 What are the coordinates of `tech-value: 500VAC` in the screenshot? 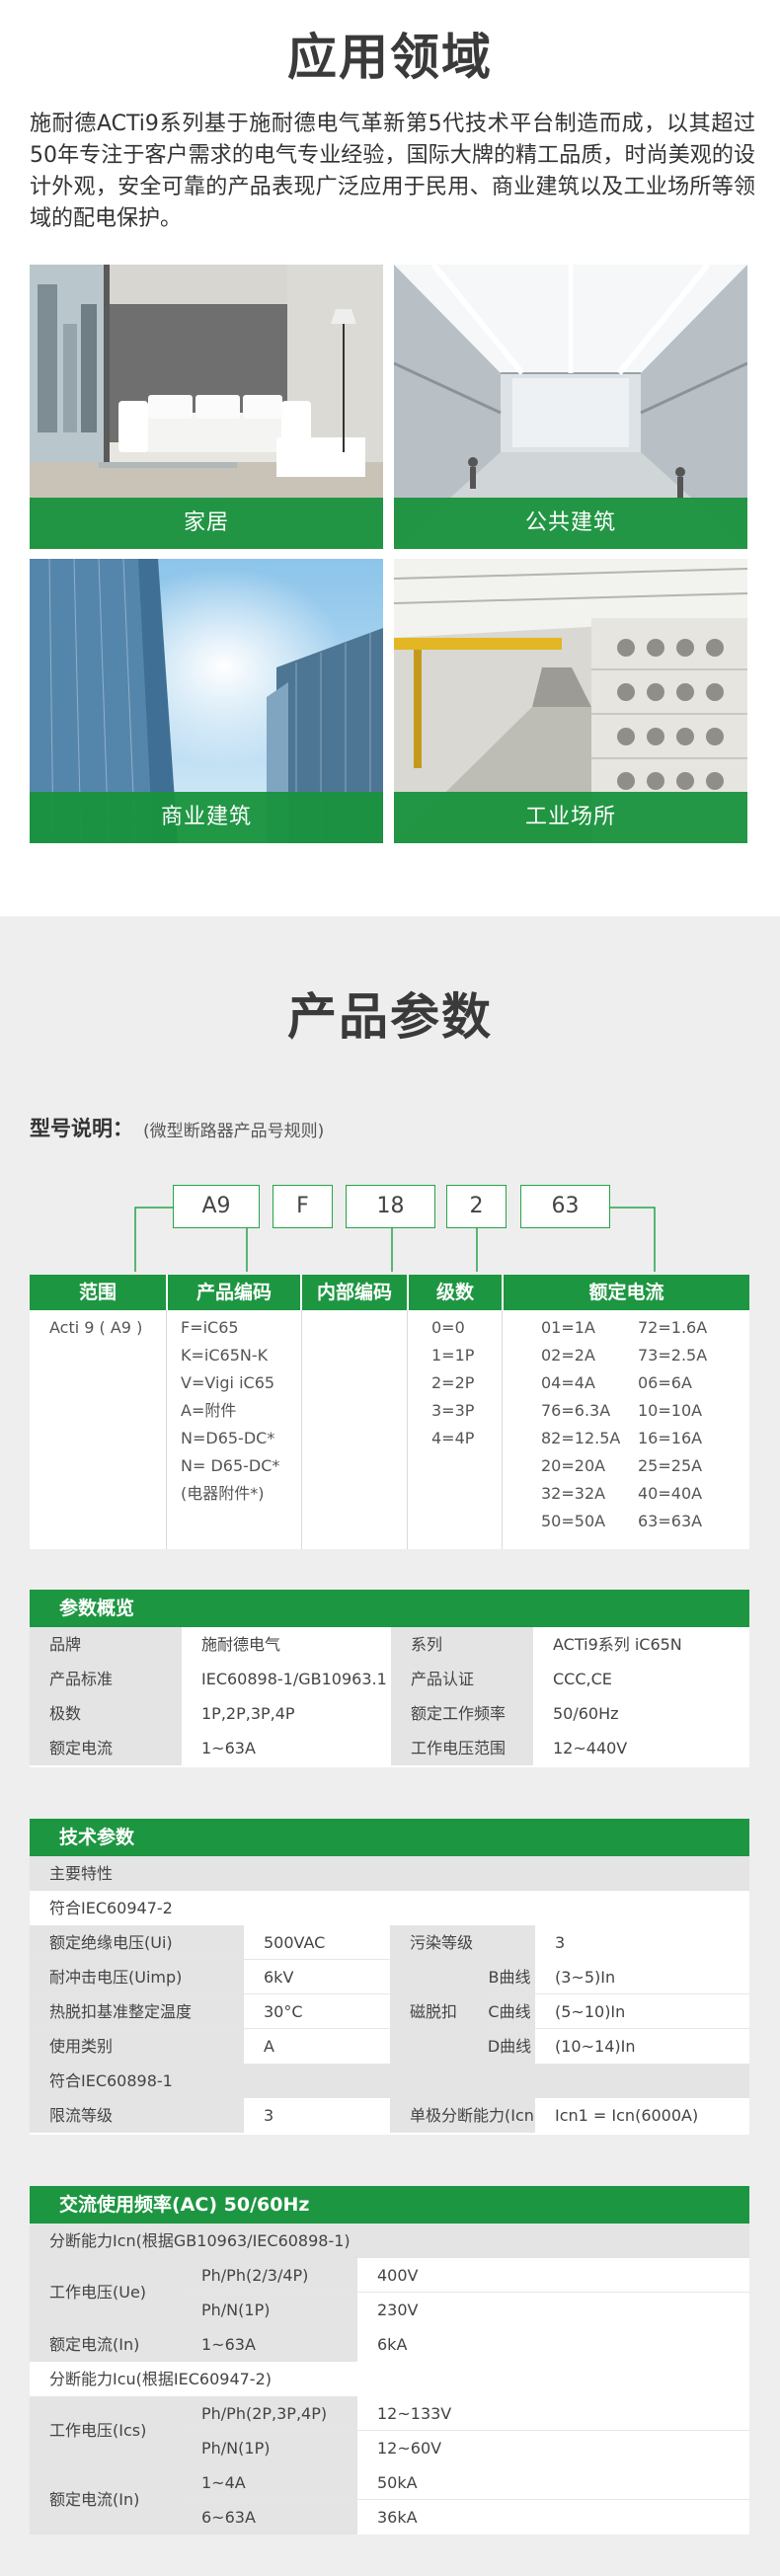 It's located at (317, 1942).